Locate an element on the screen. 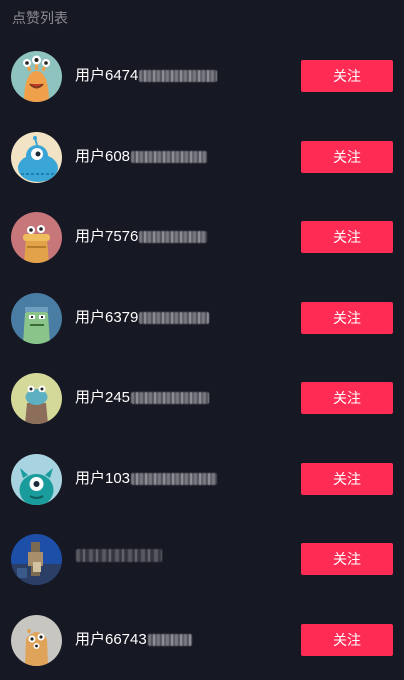 This screenshot has width=404, height=680. page-title: 点赞列表 is located at coordinates (40, 18).